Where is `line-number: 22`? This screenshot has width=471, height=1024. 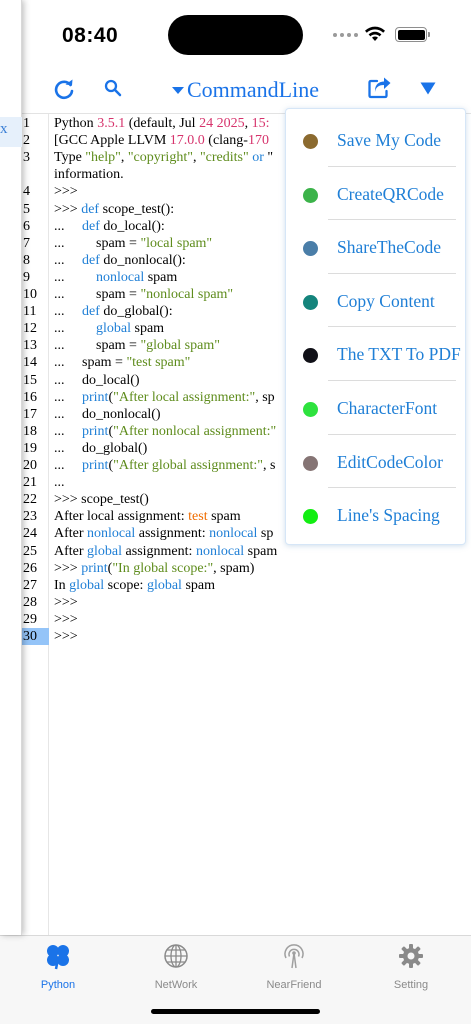
line-number: 22 is located at coordinates (30, 500).